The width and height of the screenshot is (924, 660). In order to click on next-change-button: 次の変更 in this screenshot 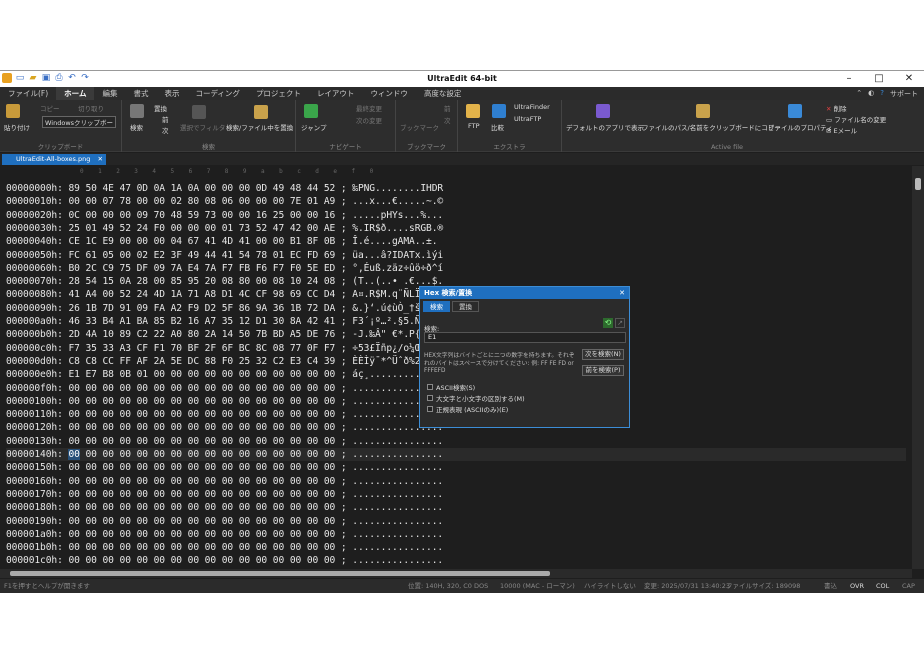, I will do `click(369, 120)`.